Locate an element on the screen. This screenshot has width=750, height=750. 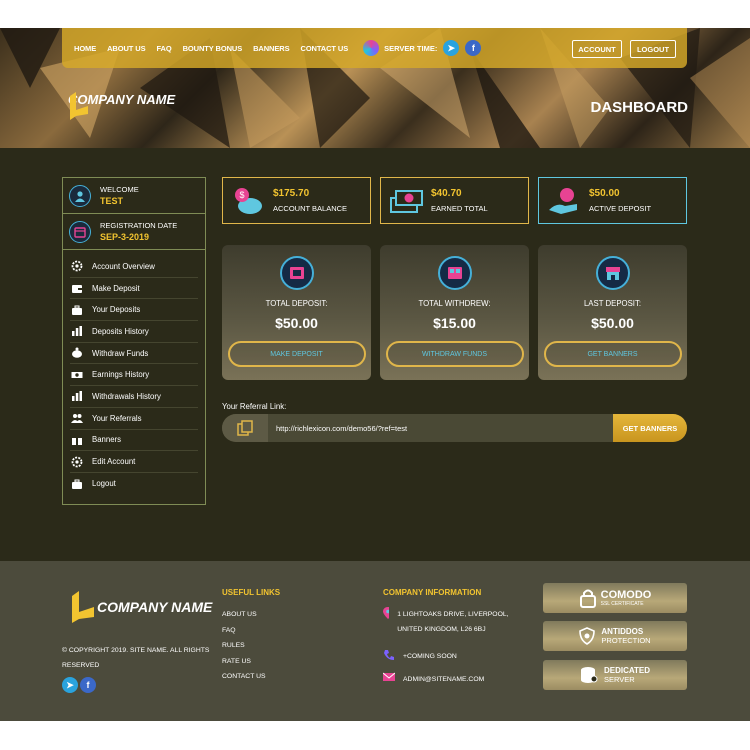
account-button: ACCOUNT is located at coordinates (597, 49).